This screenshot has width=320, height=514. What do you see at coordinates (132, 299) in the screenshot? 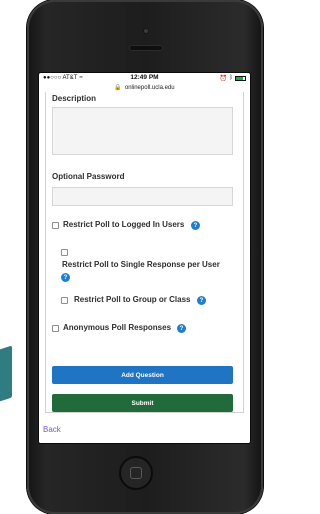
I see `restrict-group-class-label: Restrict Poll to Group or Class` at bounding box center [132, 299].